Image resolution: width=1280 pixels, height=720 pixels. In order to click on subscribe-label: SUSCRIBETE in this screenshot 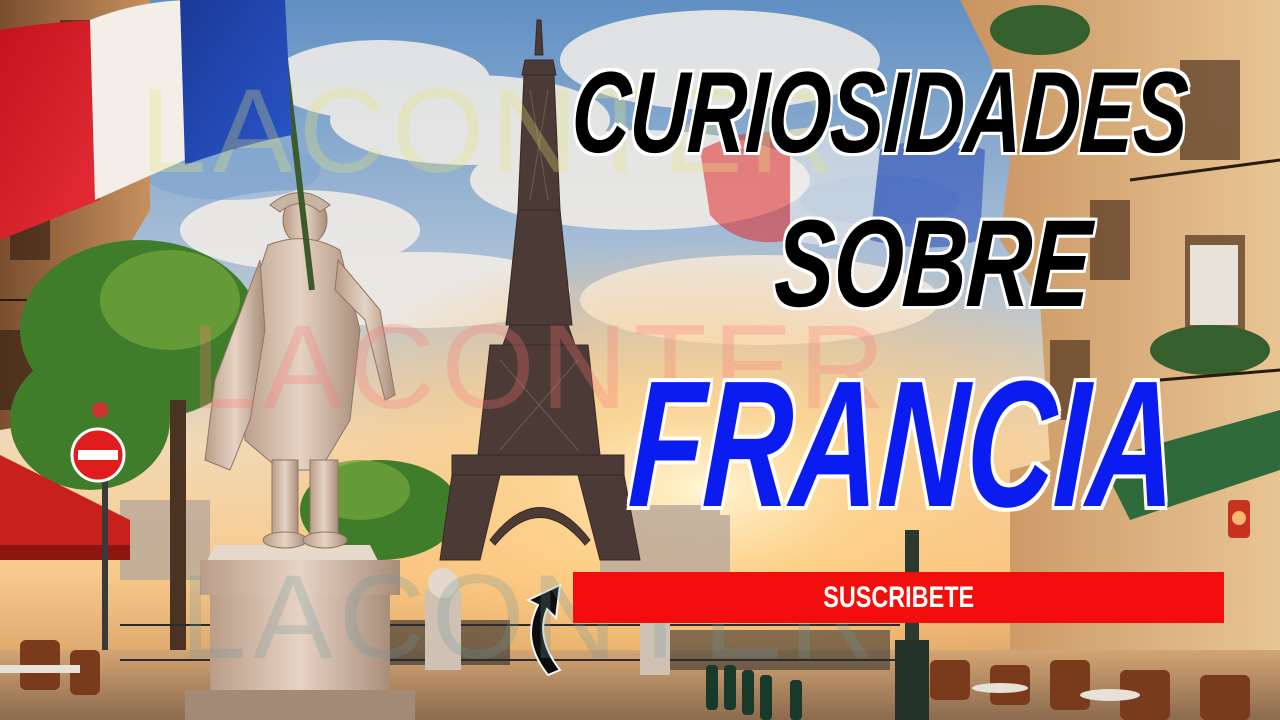, I will do `click(898, 597)`.